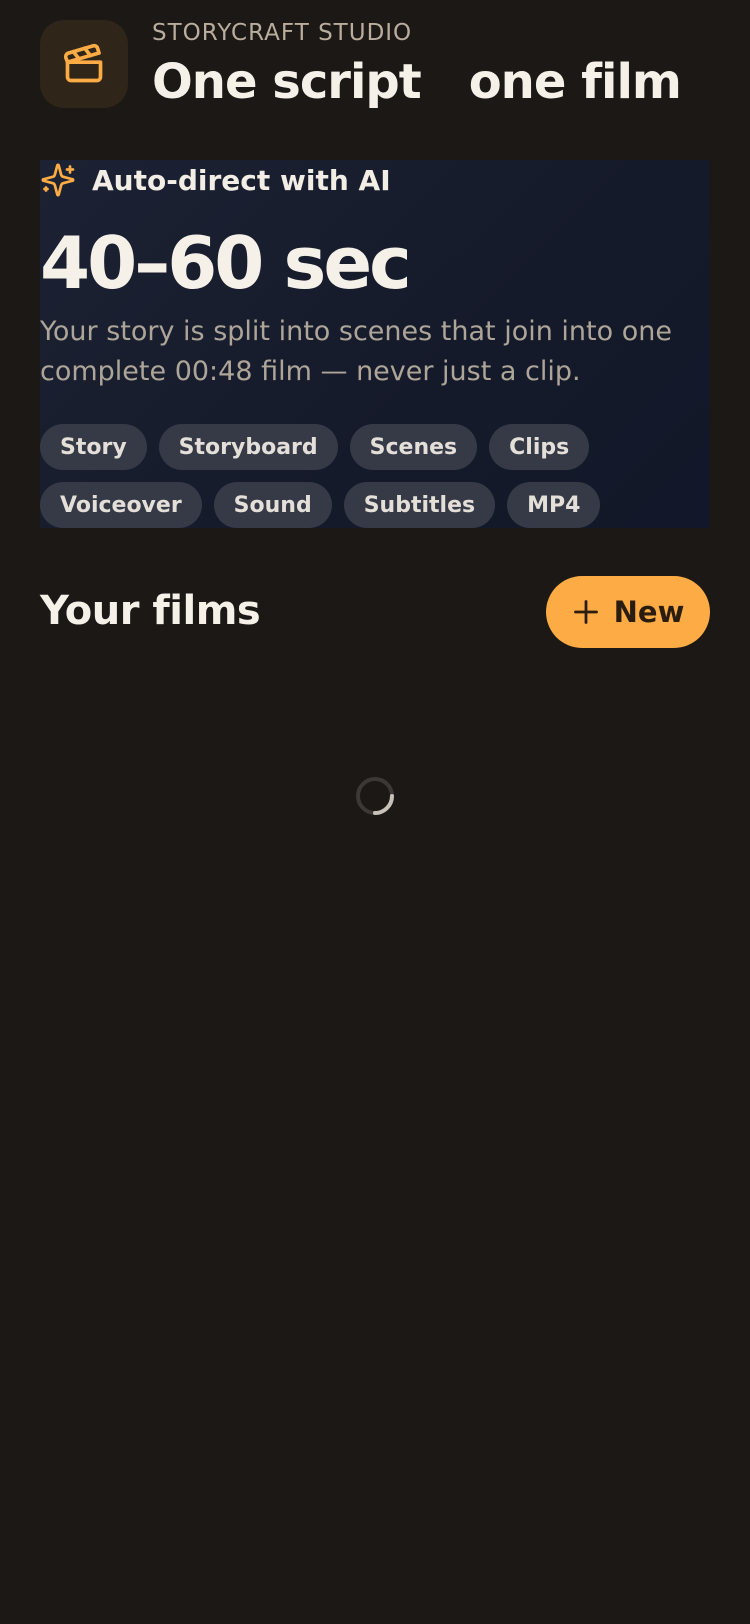 This screenshot has width=750, height=1624. What do you see at coordinates (272, 505) in the screenshot?
I see `chip-sound: Sound` at bounding box center [272, 505].